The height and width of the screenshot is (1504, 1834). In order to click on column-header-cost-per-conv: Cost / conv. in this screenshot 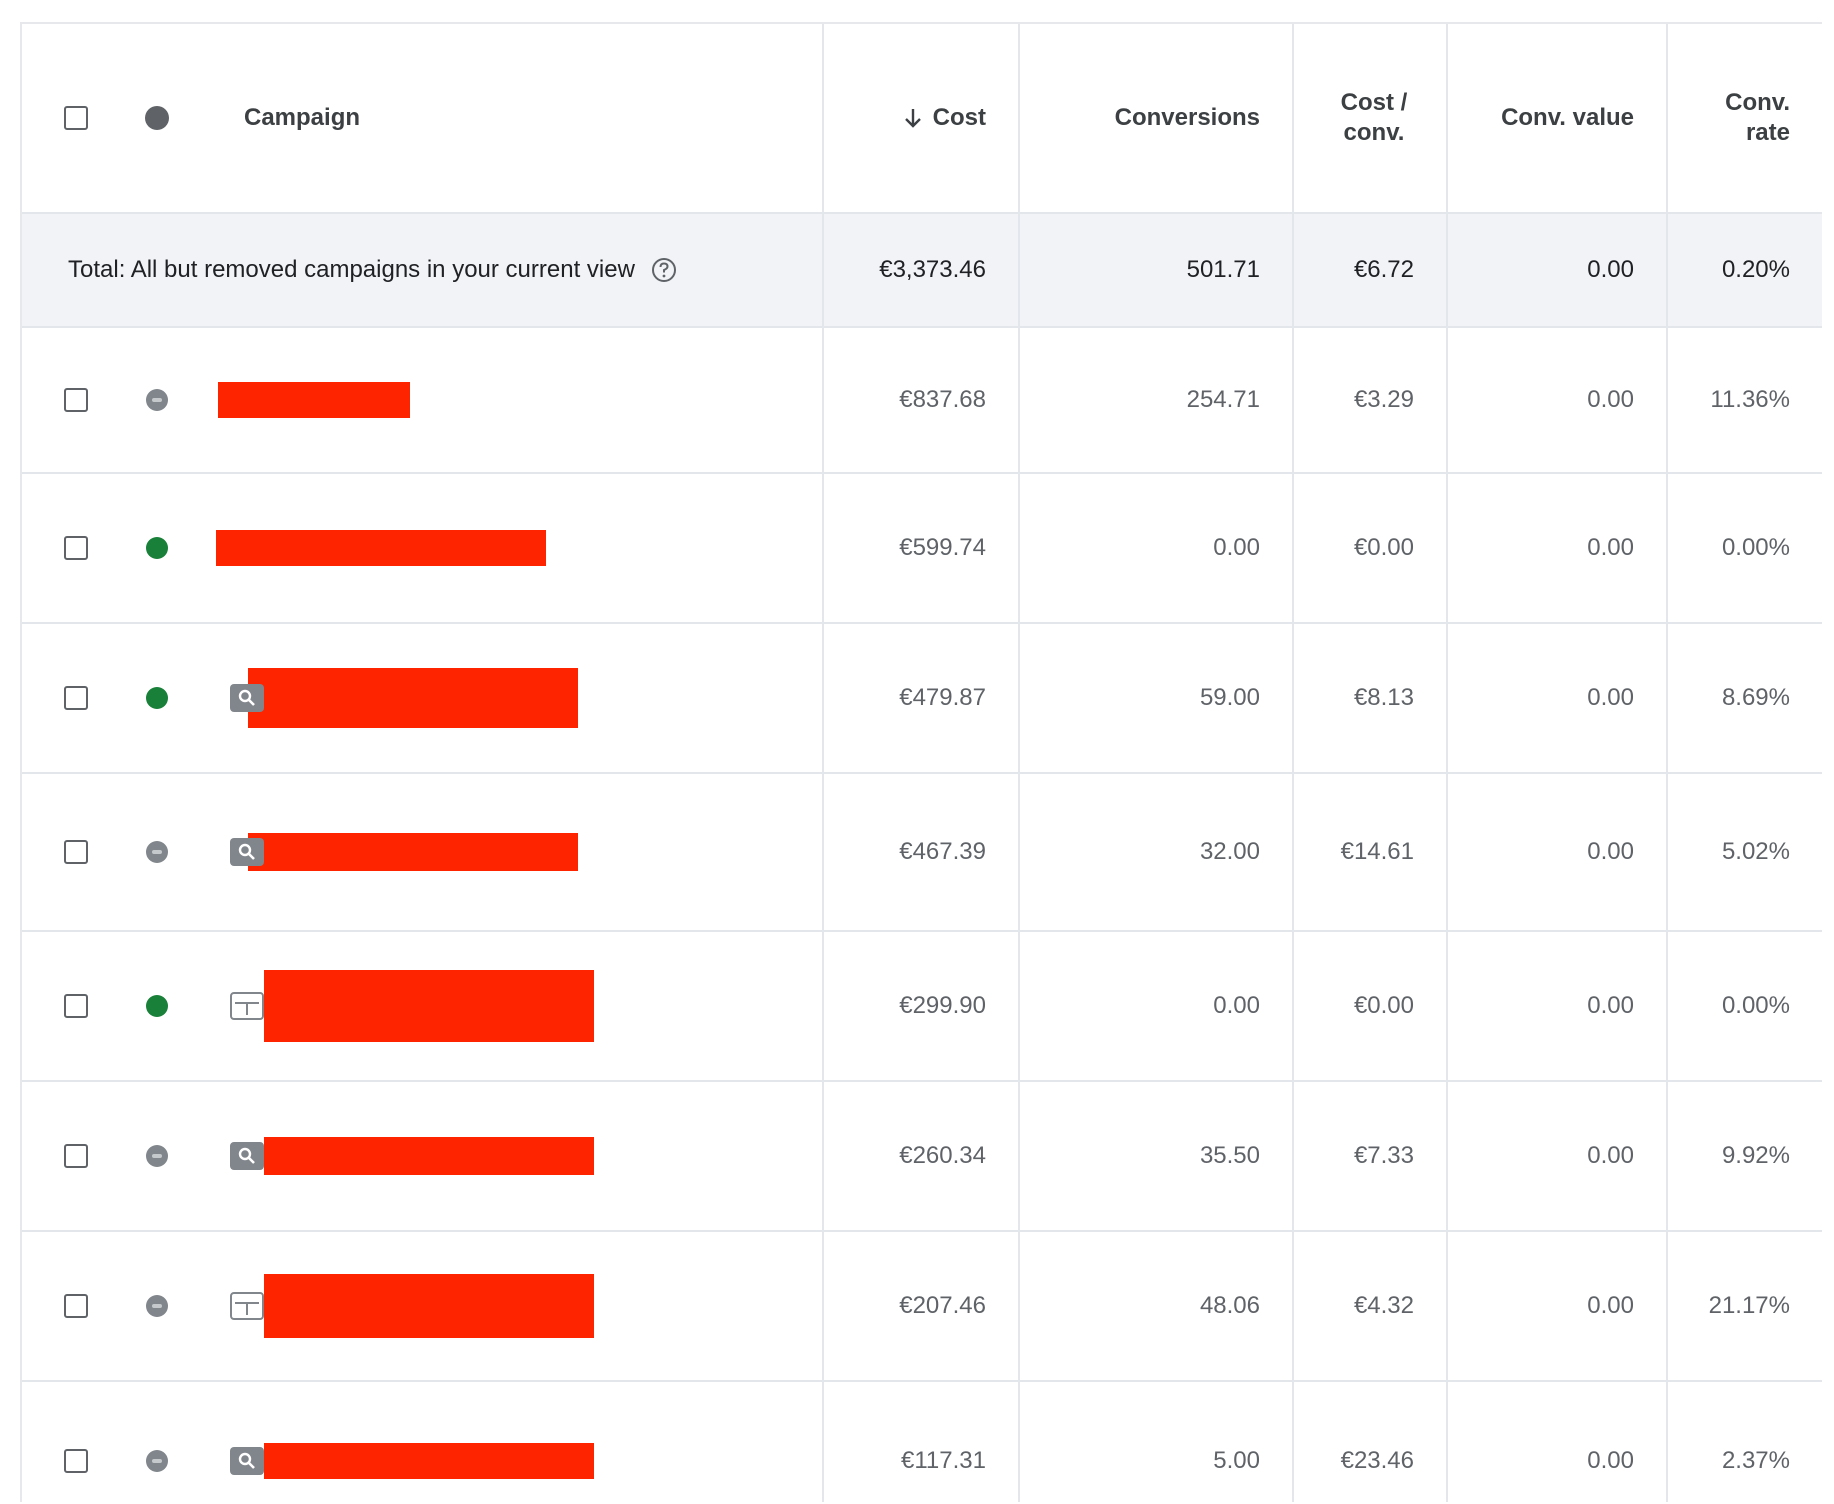, I will do `click(1371, 119)`.